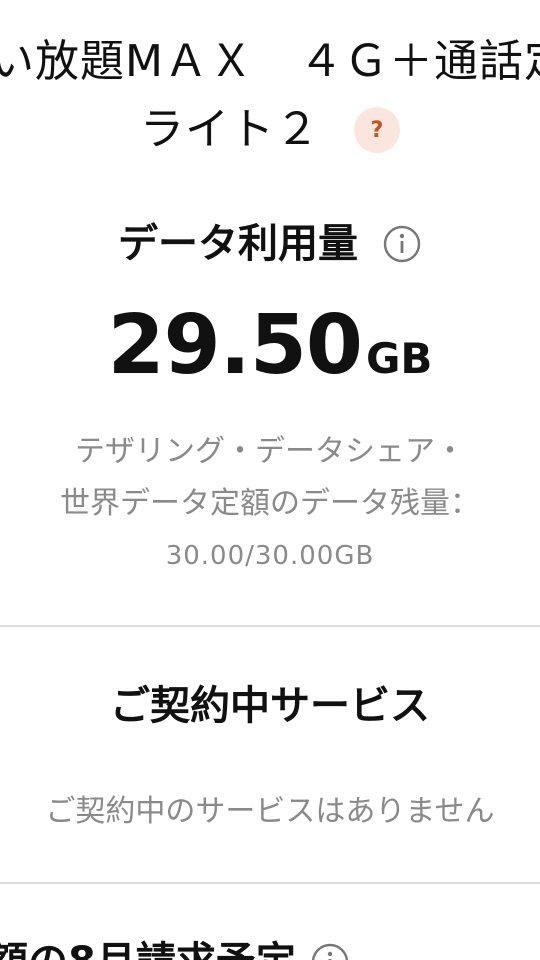  I want to click on data-usage-header: データ利用量, so click(270, 244).